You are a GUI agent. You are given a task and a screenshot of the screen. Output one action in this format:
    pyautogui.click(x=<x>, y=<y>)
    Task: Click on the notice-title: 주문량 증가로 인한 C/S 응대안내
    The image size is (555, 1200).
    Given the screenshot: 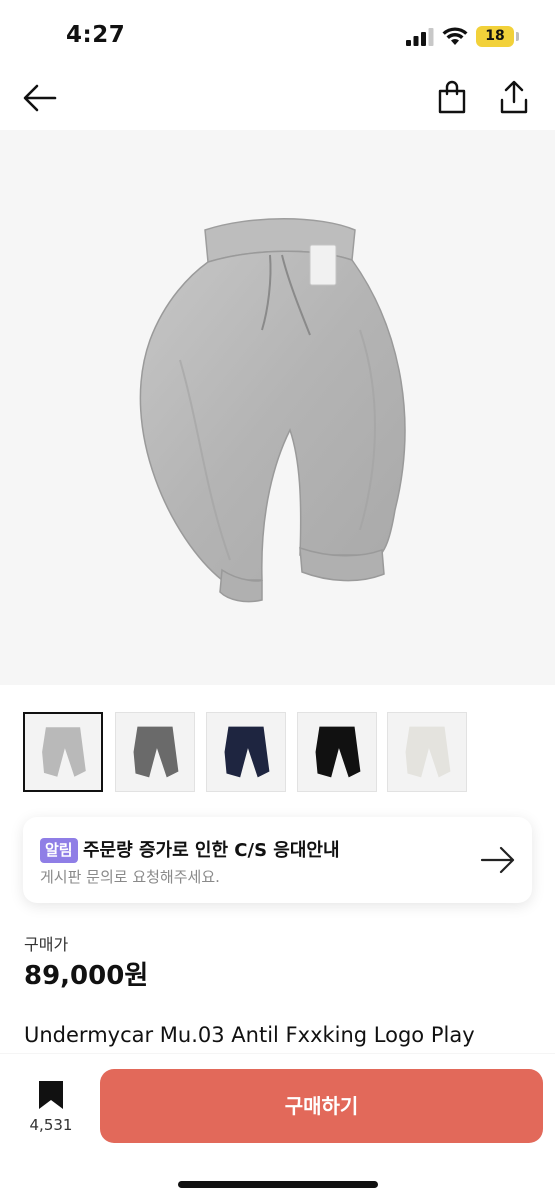 What is the action you would take?
    pyautogui.click(x=211, y=850)
    